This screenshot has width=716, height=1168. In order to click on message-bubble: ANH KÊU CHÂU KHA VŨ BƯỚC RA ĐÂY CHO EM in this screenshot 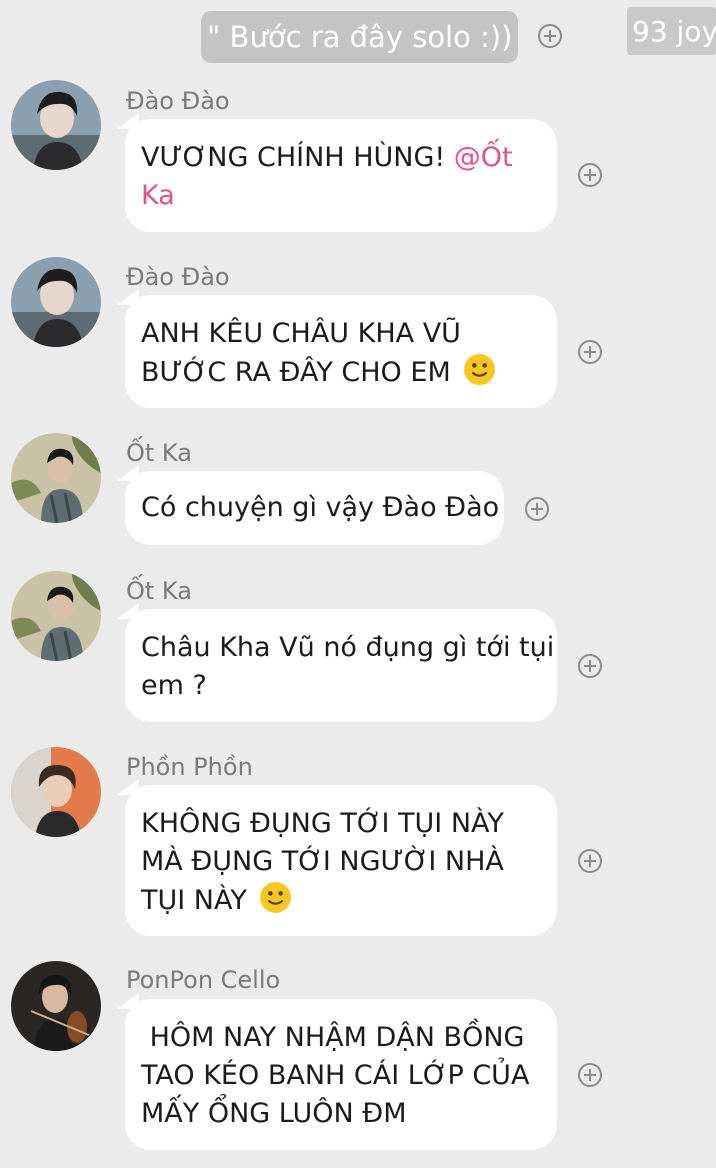, I will do `click(337, 348)`.